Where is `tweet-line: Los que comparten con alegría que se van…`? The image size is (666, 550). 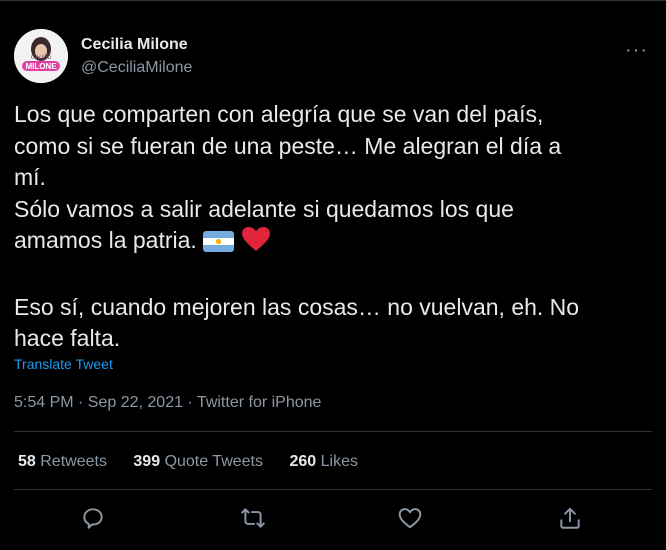 tweet-line: Los que comparten con alegría que se van… is located at coordinates (279, 114).